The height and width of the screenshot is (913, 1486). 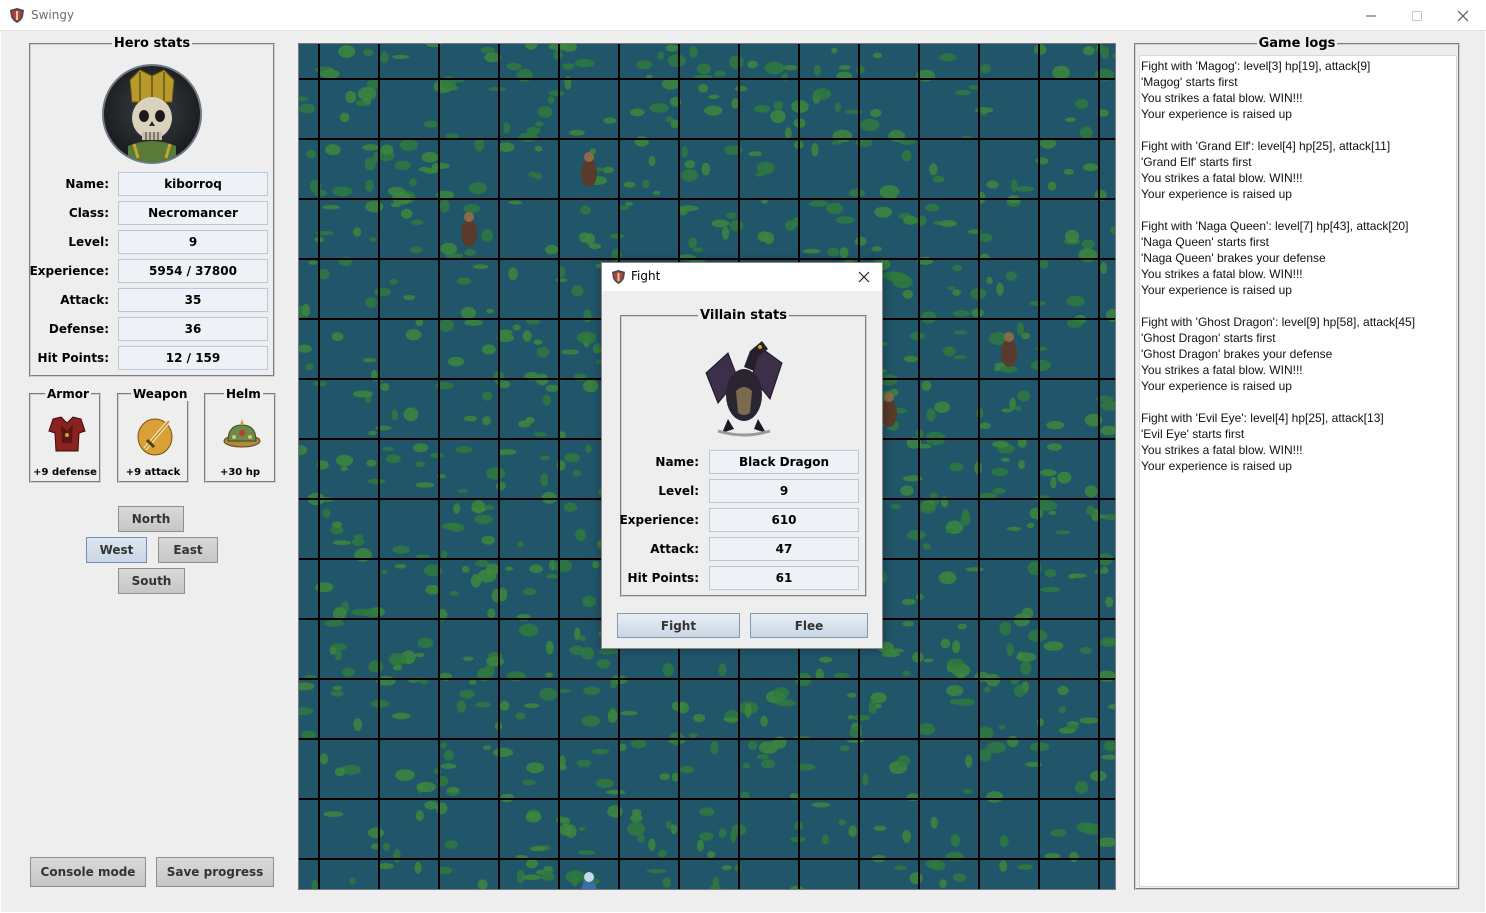 What do you see at coordinates (864, 277) in the screenshot?
I see `dialog-close-button` at bounding box center [864, 277].